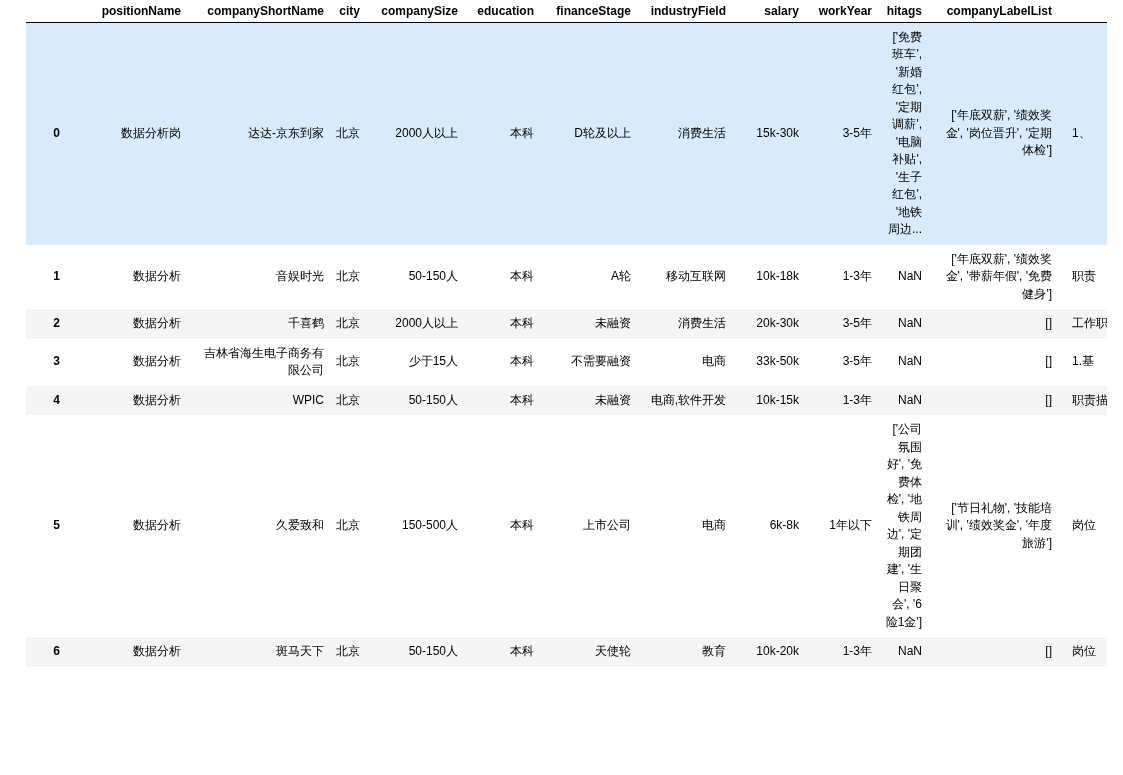  What do you see at coordinates (56, 651) in the screenshot?
I see `row-index: 6` at bounding box center [56, 651].